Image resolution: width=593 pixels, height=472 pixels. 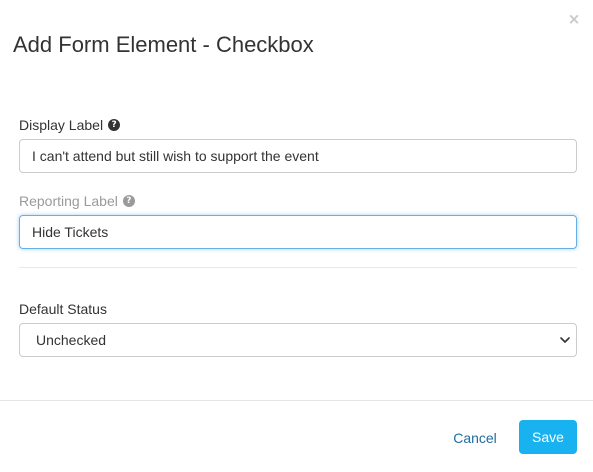 I want to click on close-icon: ×, so click(x=574, y=19).